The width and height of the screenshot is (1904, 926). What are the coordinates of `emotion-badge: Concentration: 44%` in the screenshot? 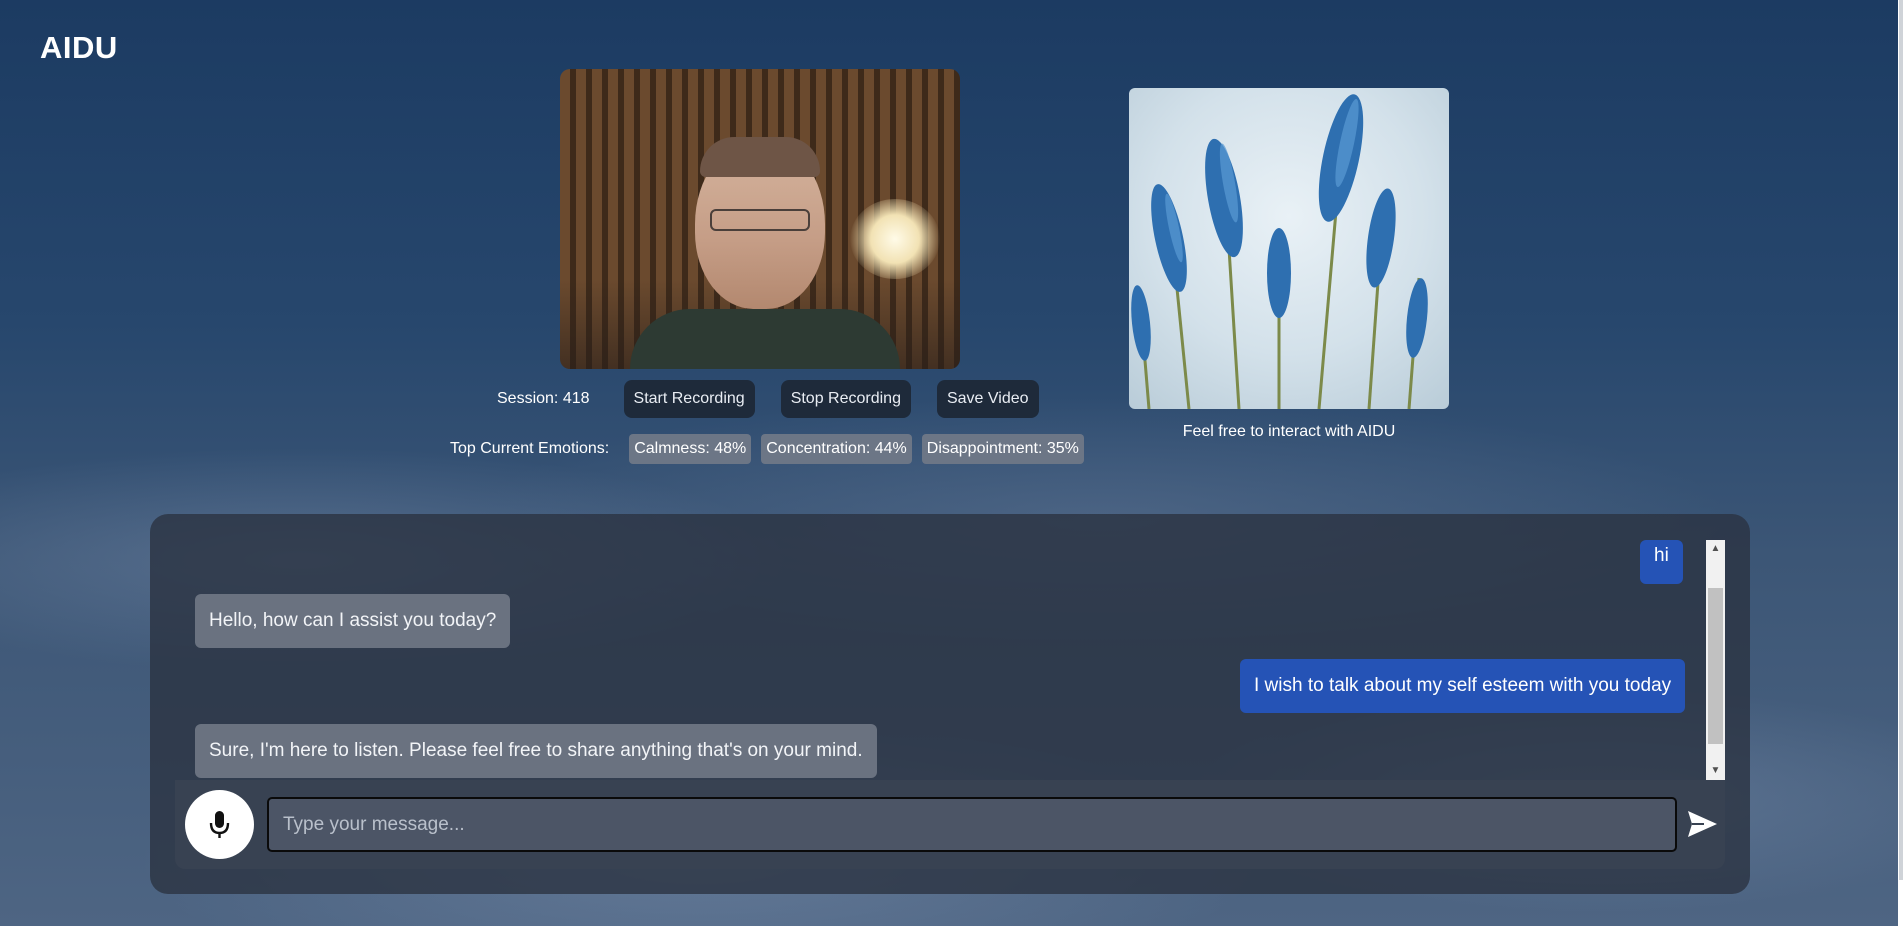 It's located at (836, 449).